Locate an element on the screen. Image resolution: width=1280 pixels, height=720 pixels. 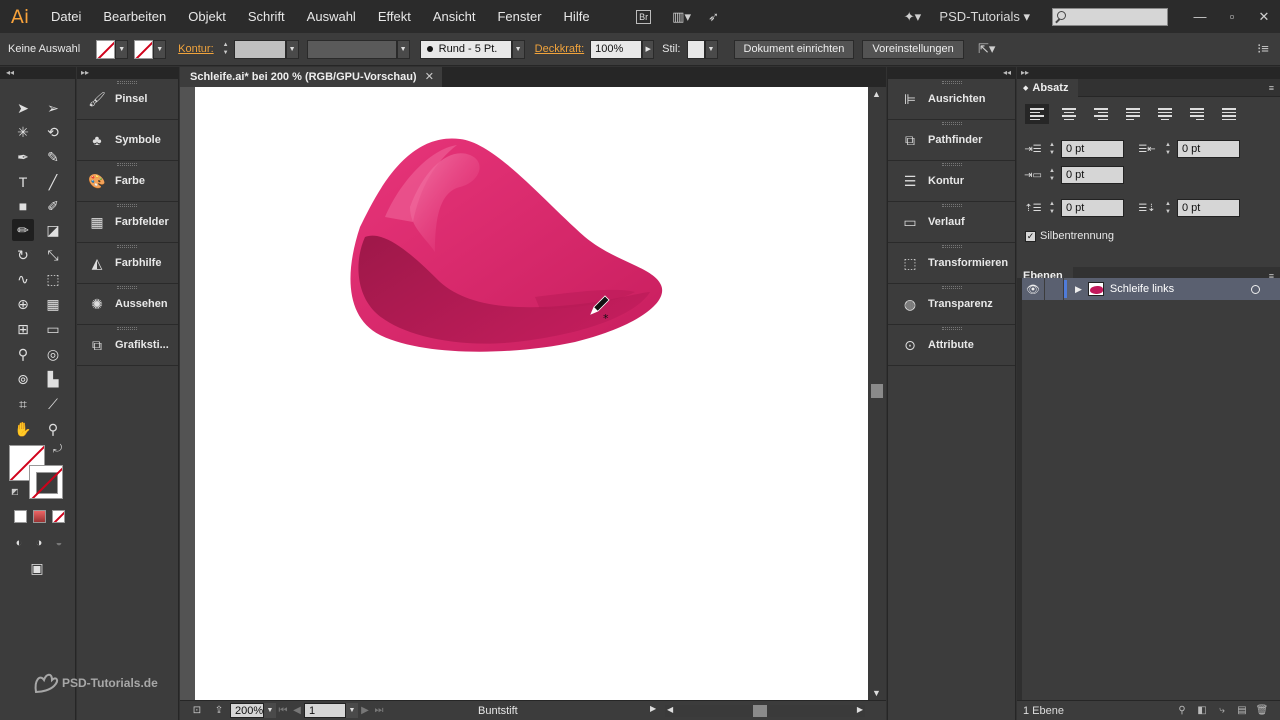
direct-selection-tool-icon: ➢ is located at coordinates (53, 108).